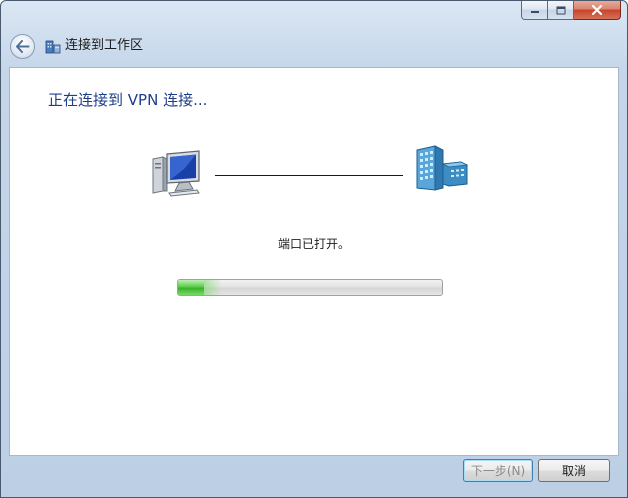 Image resolution: width=628 pixels, height=498 pixels. I want to click on maximize-button, so click(561, 10).